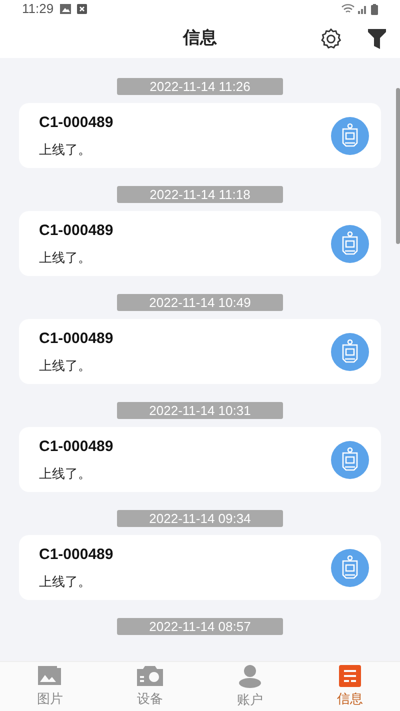 The width and height of the screenshot is (400, 711). What do you see at coordinates (65, 9) in the screenshot?
I see `image-icon` at bounding box center [65, 9].